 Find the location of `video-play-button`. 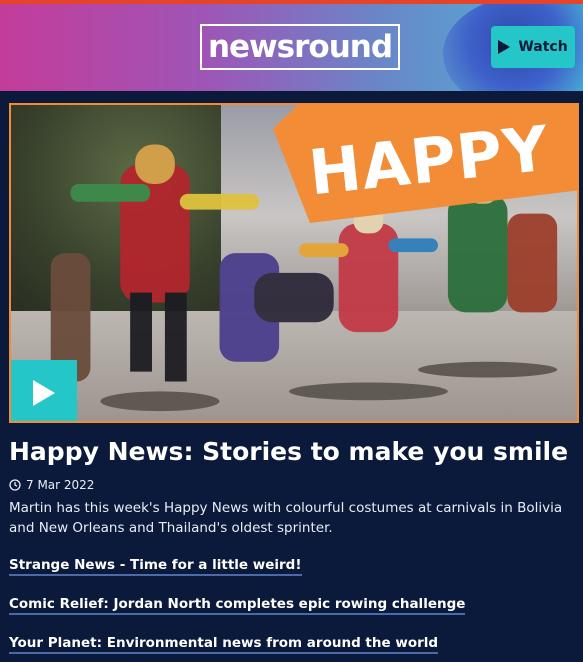

video-play-button is located at coordinates (44, 390).